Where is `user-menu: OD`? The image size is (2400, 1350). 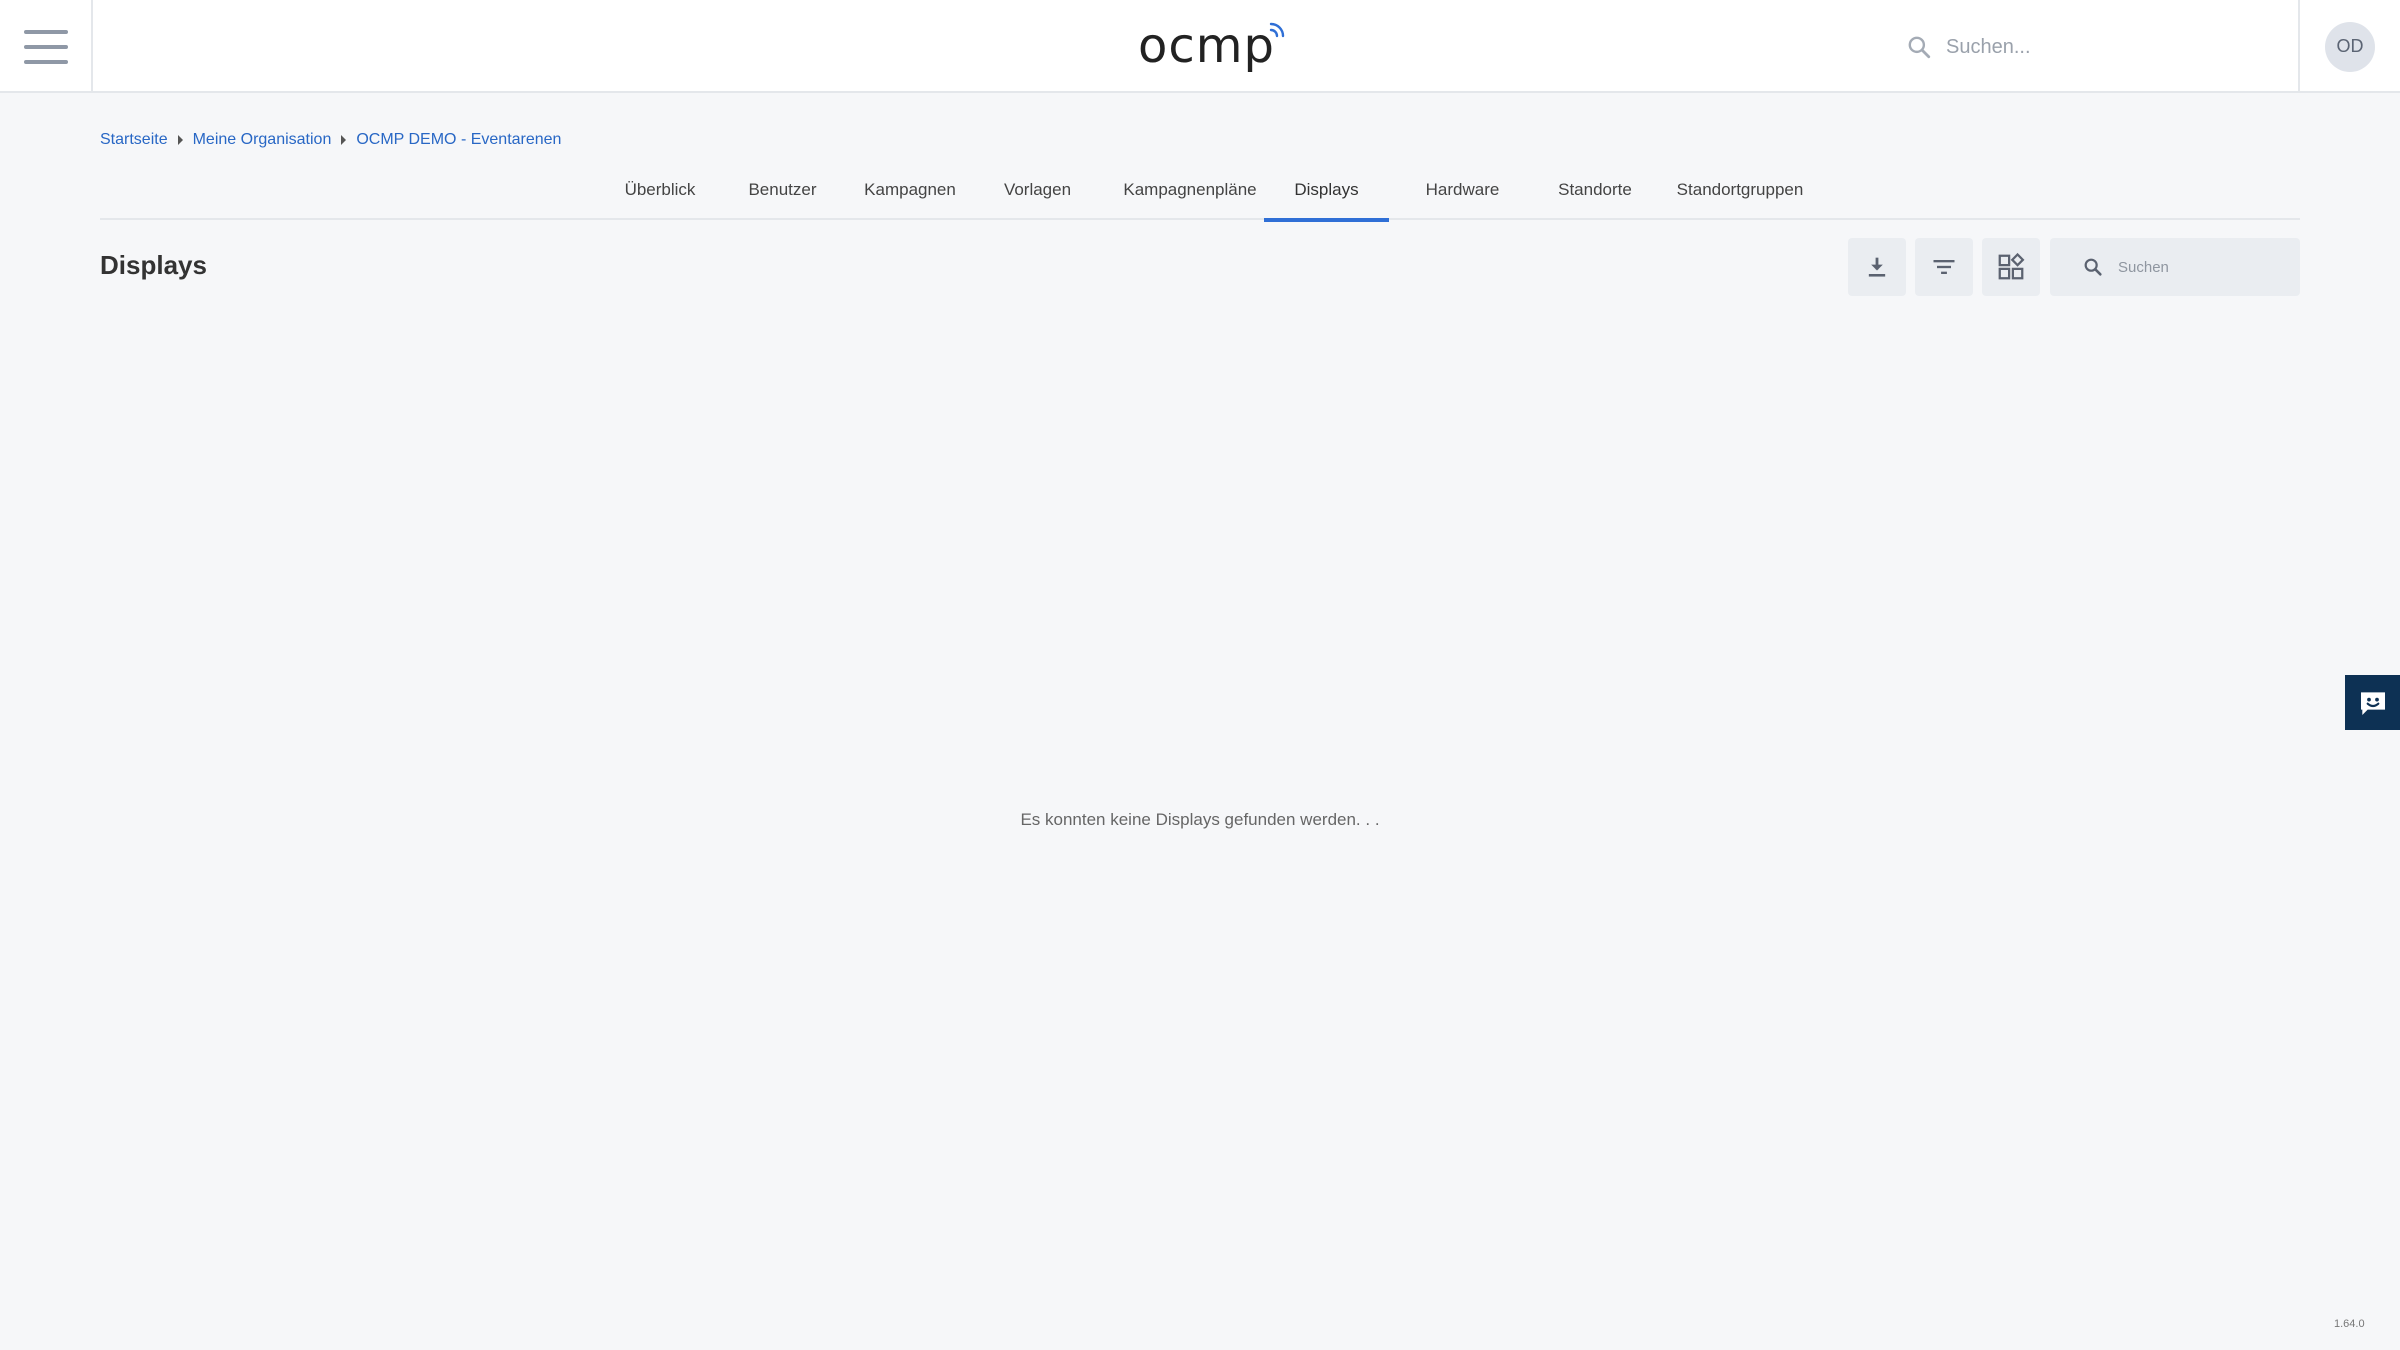 user-menu: OD is located at coordinates (2349, 46).